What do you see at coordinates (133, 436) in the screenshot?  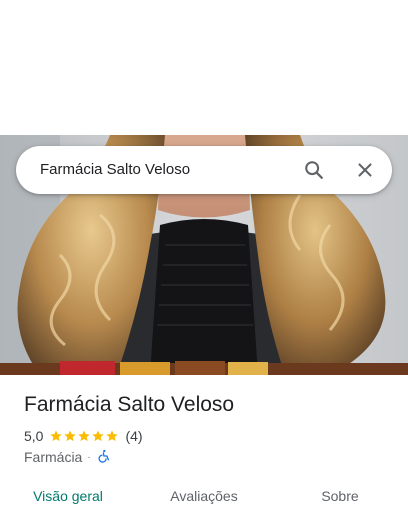 I see `review-count: (4)` at bounding box center [133, 436].